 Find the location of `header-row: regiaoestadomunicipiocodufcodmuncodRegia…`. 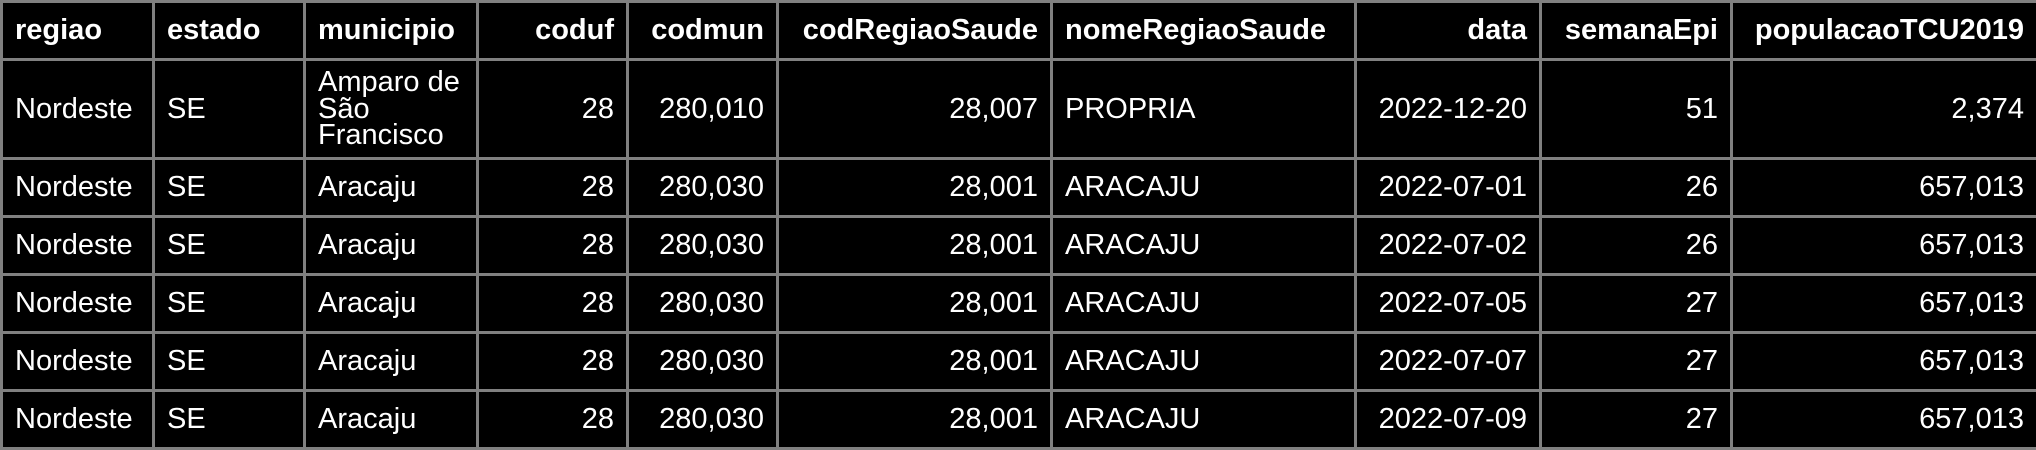

header-row: regiaoestadomunicipiocodufcodmuncodRegia… is located at coordinates (1019, 31).